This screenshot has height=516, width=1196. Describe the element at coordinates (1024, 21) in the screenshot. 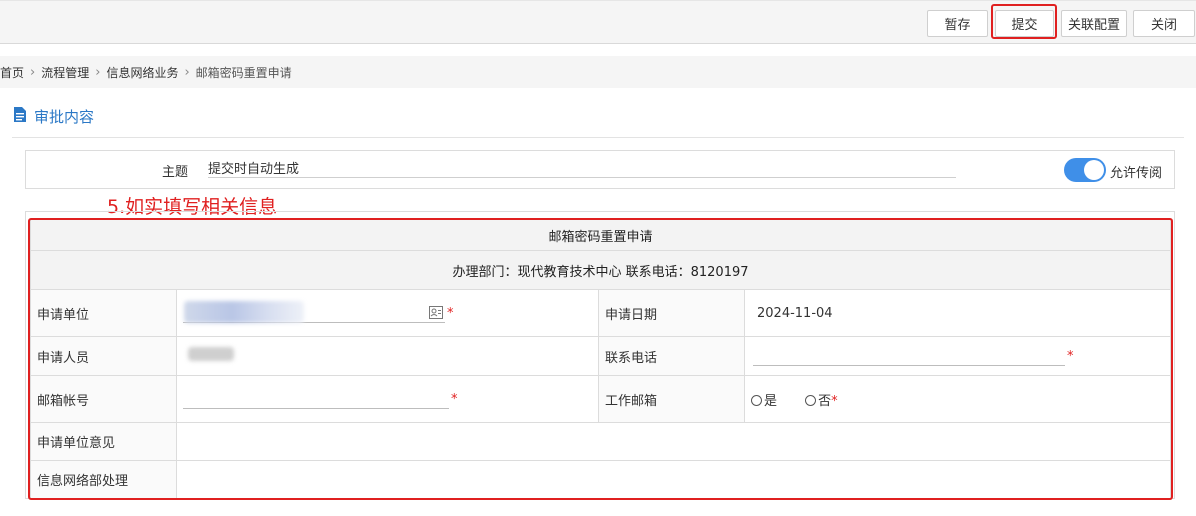

I see `submit-highlight-box` at that location.